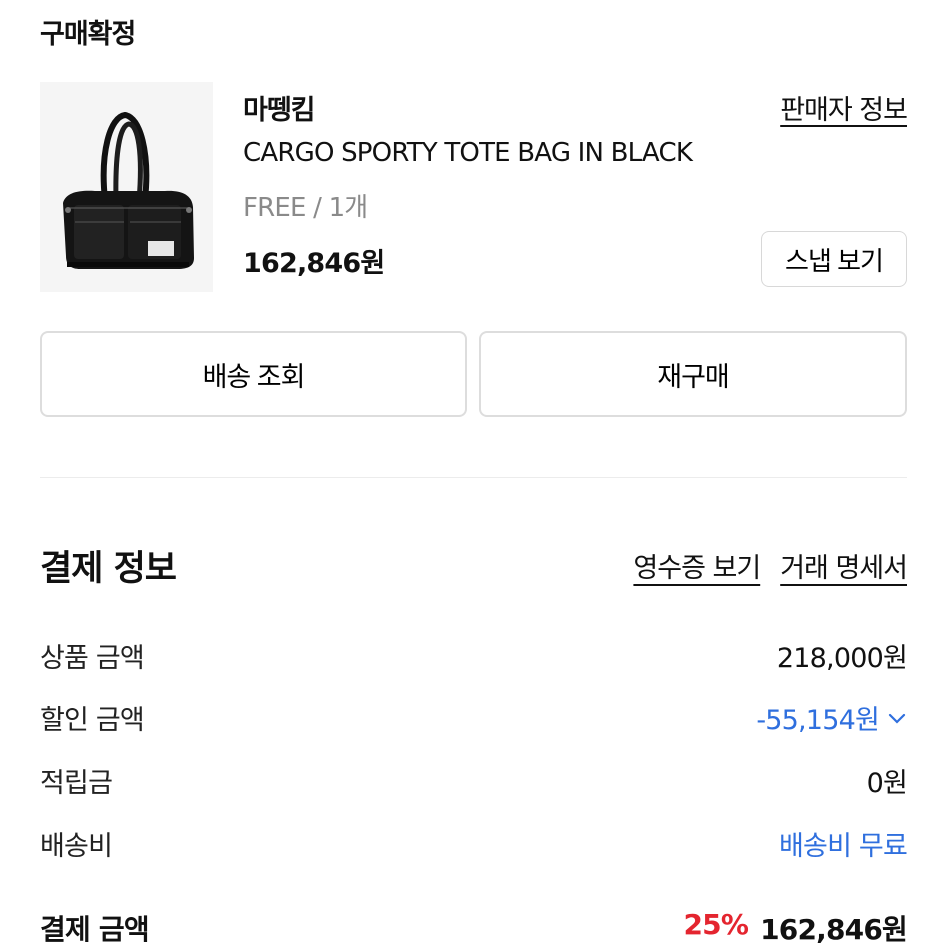  What do you see at coordinates (844, 107) in the screenshot?
I see `seller-info-link: 판매자 정보` at bounding box center [844, 107].